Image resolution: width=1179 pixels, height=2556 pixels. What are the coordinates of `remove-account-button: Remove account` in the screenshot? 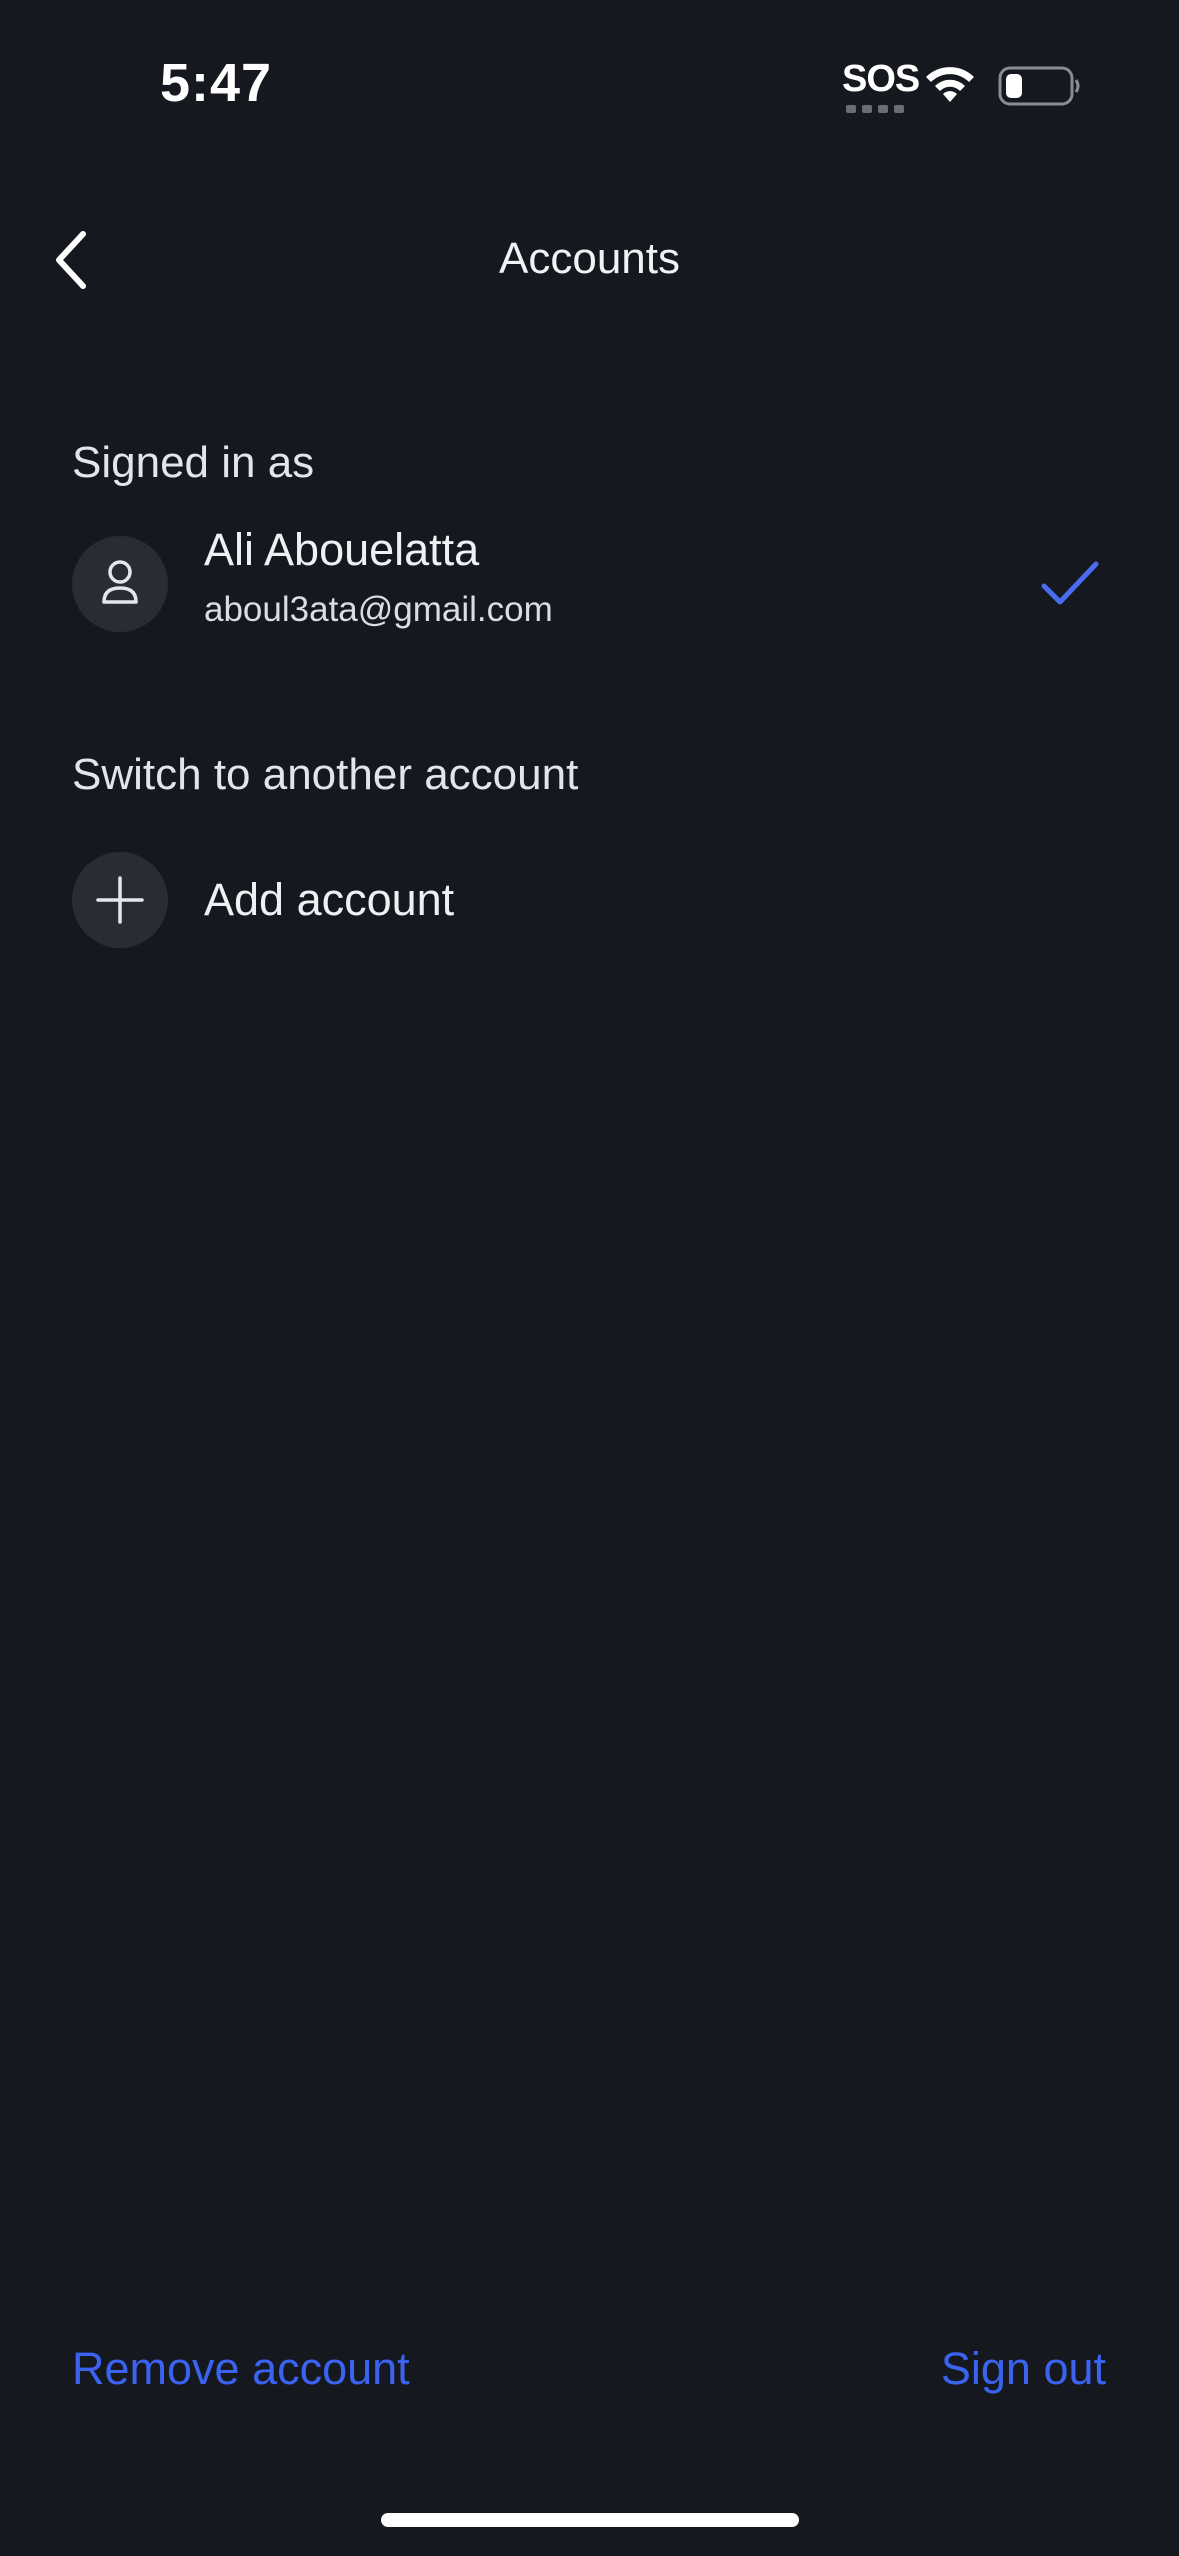 It's located at (241, 2369).